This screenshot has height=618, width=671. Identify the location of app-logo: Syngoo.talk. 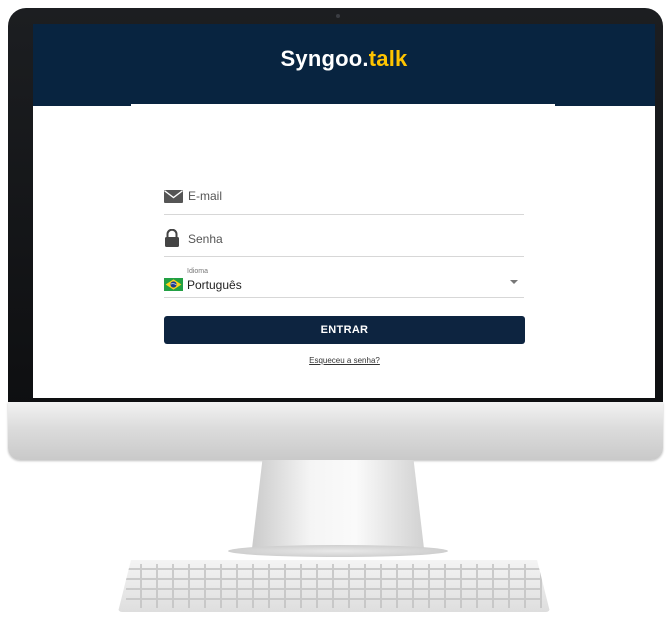
(344, 59).